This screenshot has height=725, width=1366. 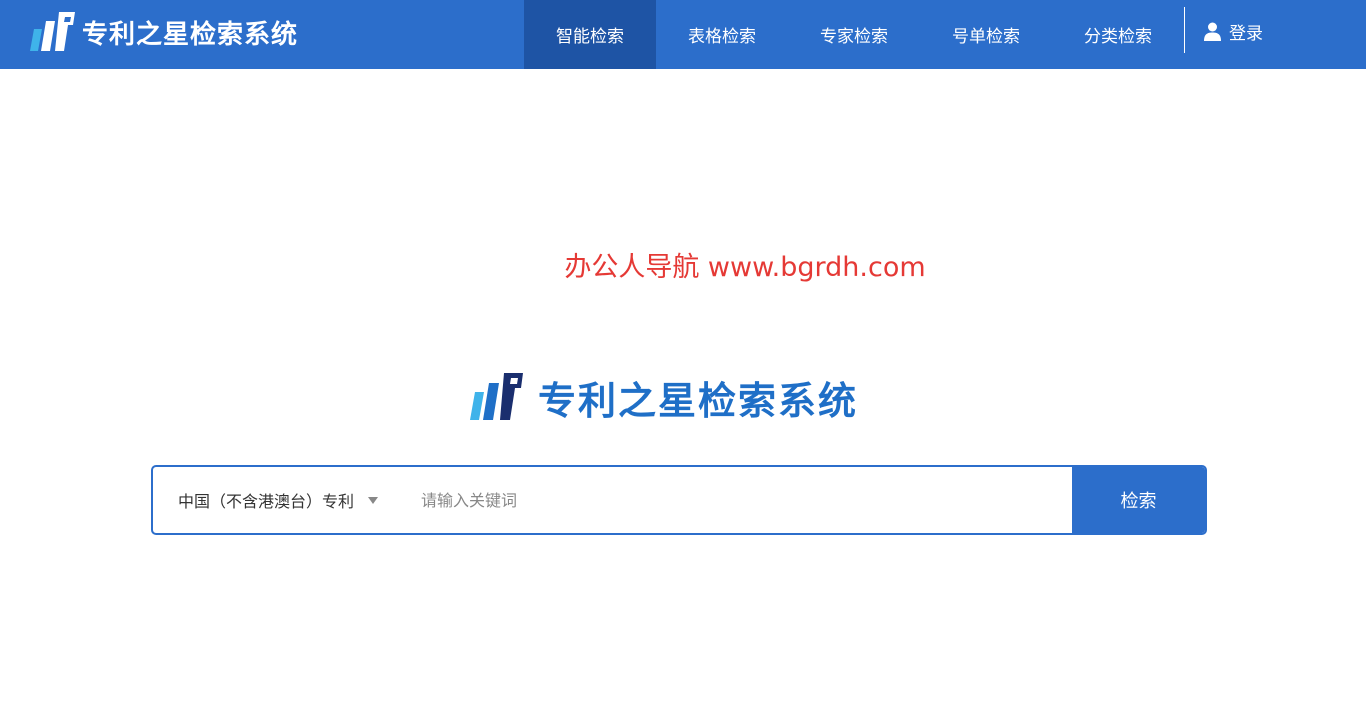 I want to click on nav-tab-smart-search: 智能检索, so click(x=590, y=34).